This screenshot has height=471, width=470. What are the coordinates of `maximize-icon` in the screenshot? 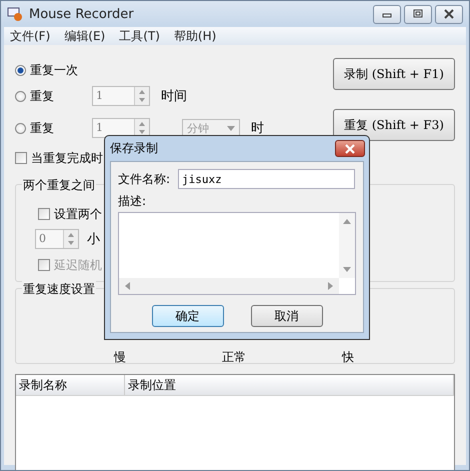 It's located at (418, 14).